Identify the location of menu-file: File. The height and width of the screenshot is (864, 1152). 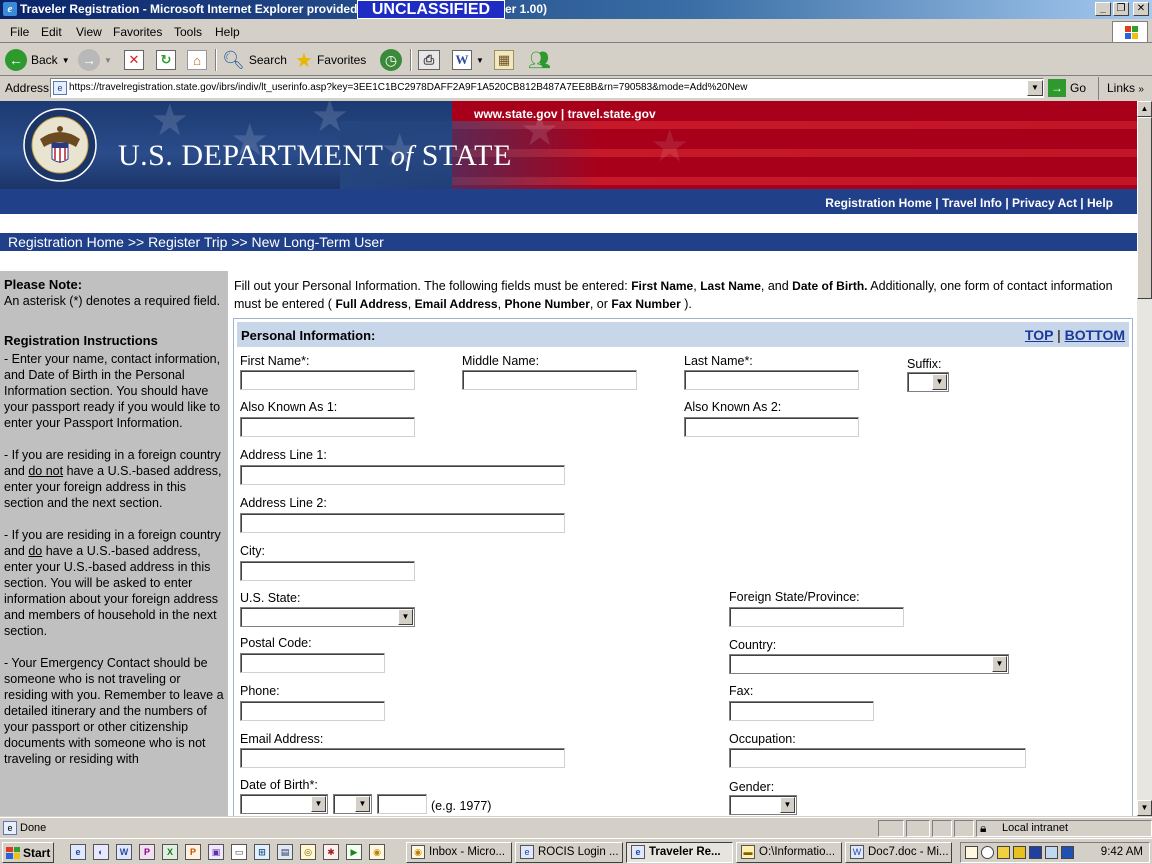
(19, 32).